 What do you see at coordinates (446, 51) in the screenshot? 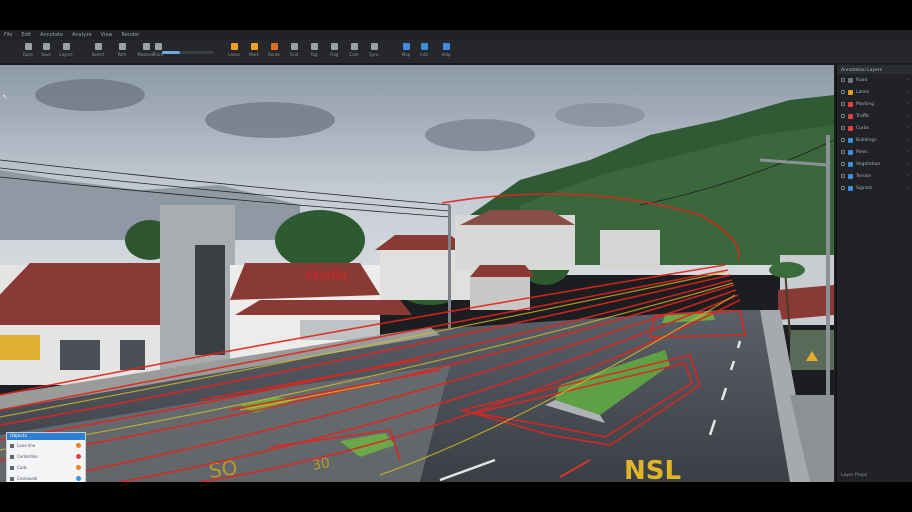
I see `tool-help-button: Help` at bounding box center [446, 51].